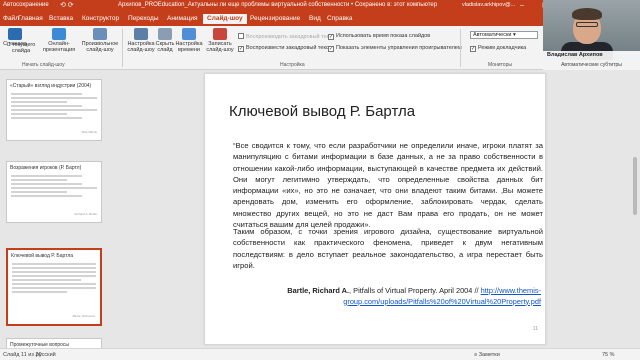 The height and width of the screenshot is (360, 640). Describe the element at coordinates (487, 355) in the screenshot. I see `notes-button: ≡ Заметки` at that location.